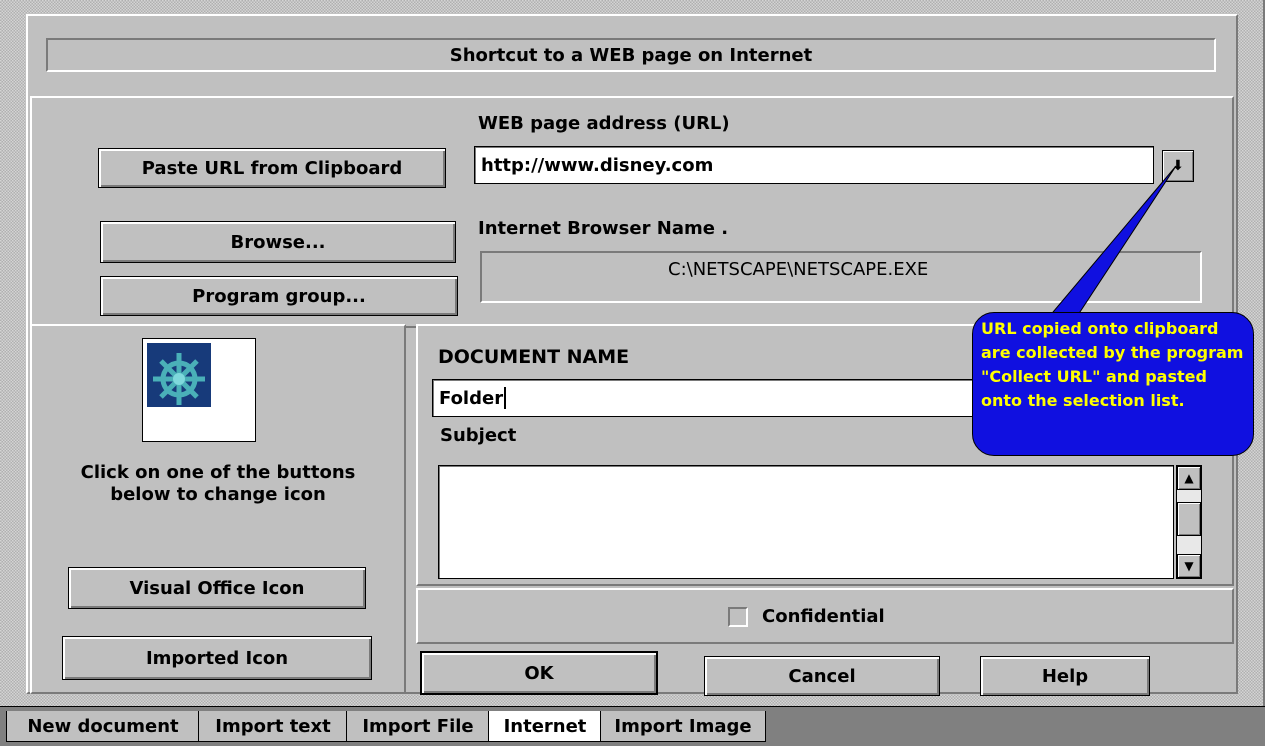  I want to click on tab-internet-label: Internet, so click(545, 726).